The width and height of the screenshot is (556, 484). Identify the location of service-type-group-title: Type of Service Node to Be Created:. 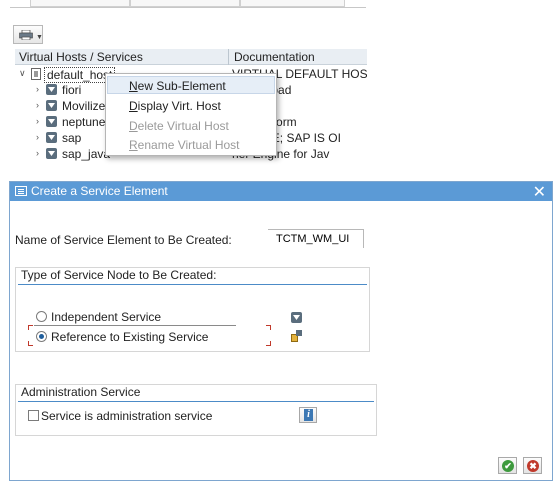
(119, 275).